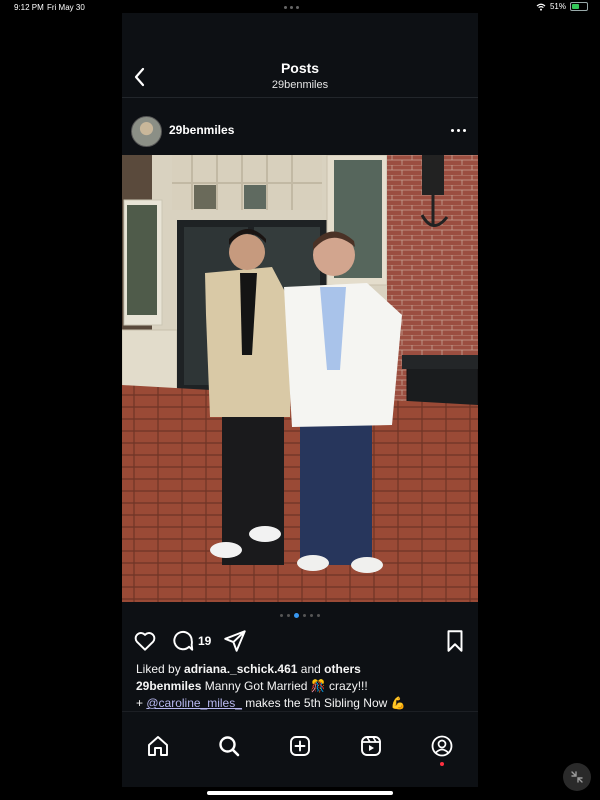 Image resolution: width=600 pixels, height=800 pixels. I want to click on multitasking-dots, so click(291, 7).